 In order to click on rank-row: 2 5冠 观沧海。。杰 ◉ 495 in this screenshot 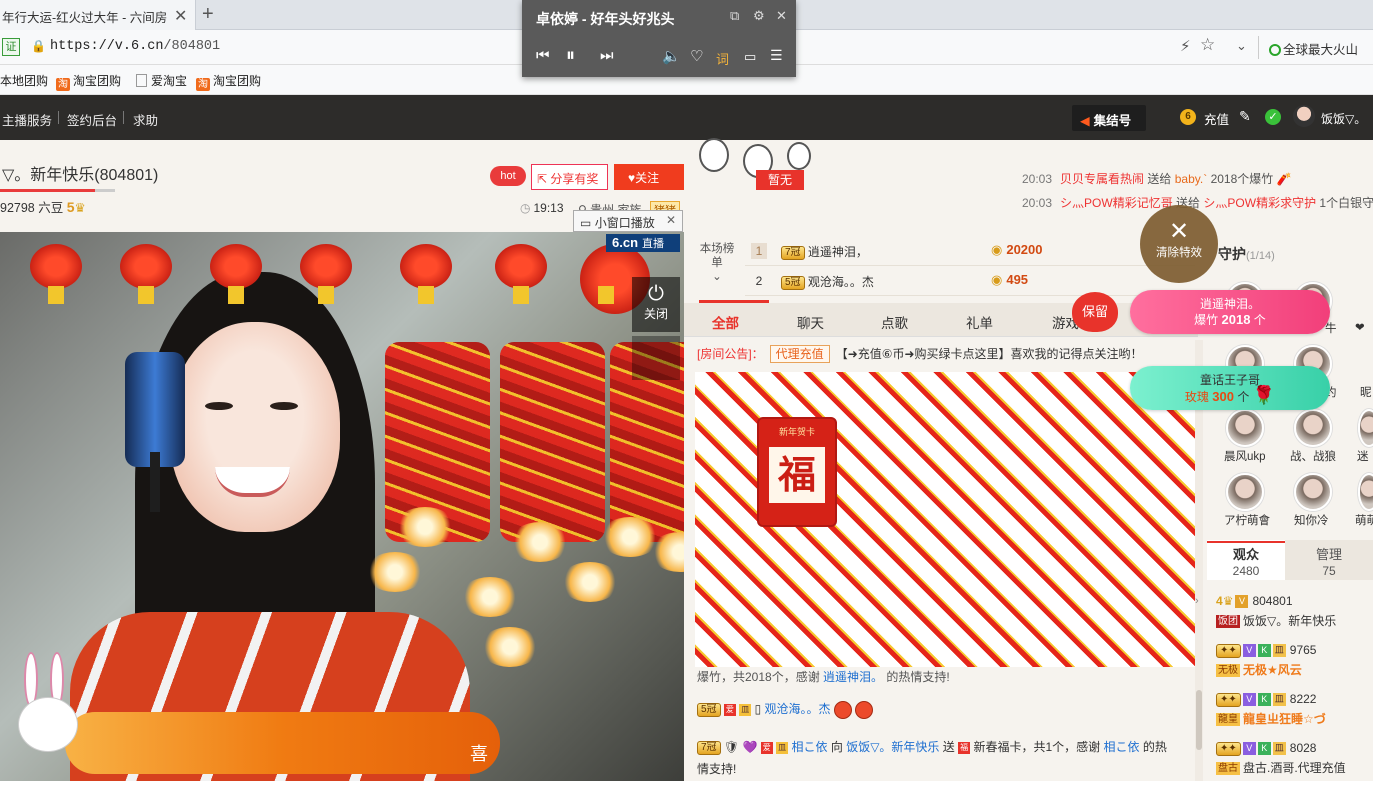, I will do `click(970, 281)`.